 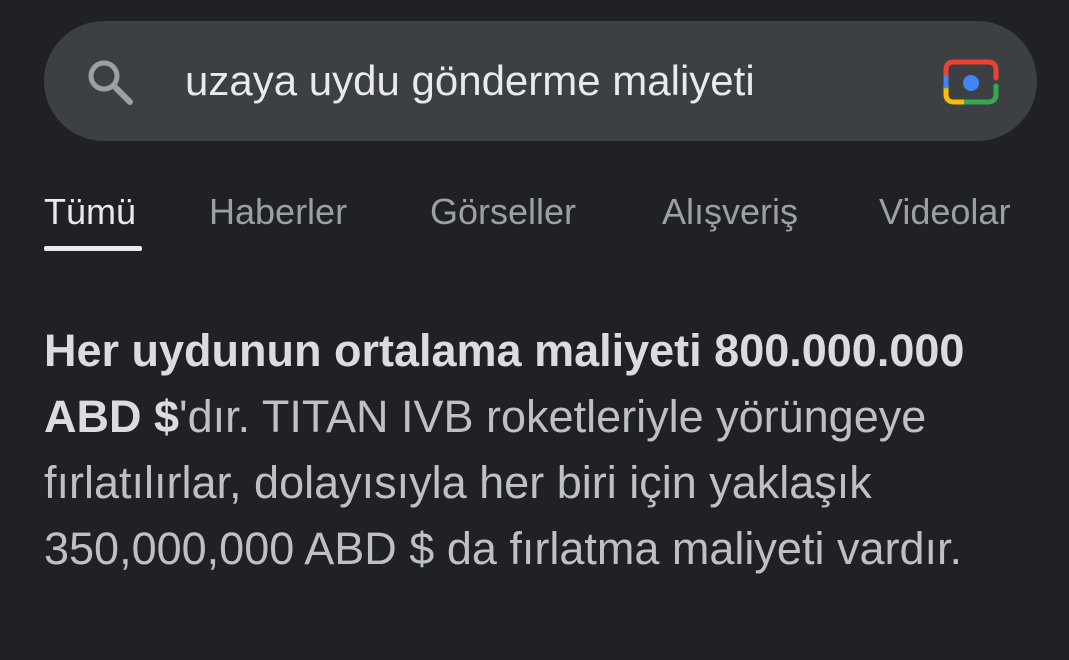 What do you see at coordinates (93, 248) in the screenshot?
I see `active-tab-indicator` at bounding box center [93, 248].